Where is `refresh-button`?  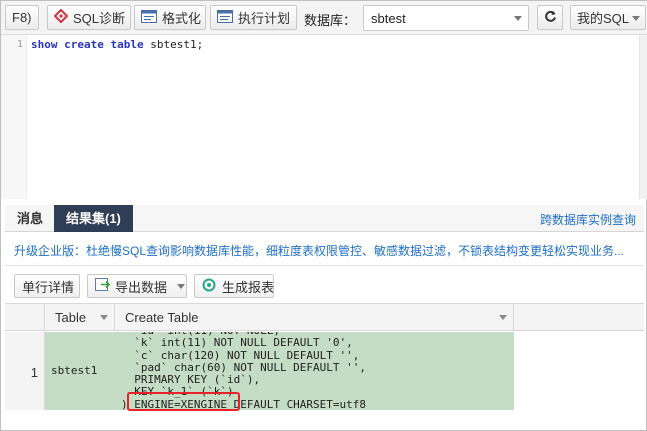
refresh-button is located at coordinates (550, 17).